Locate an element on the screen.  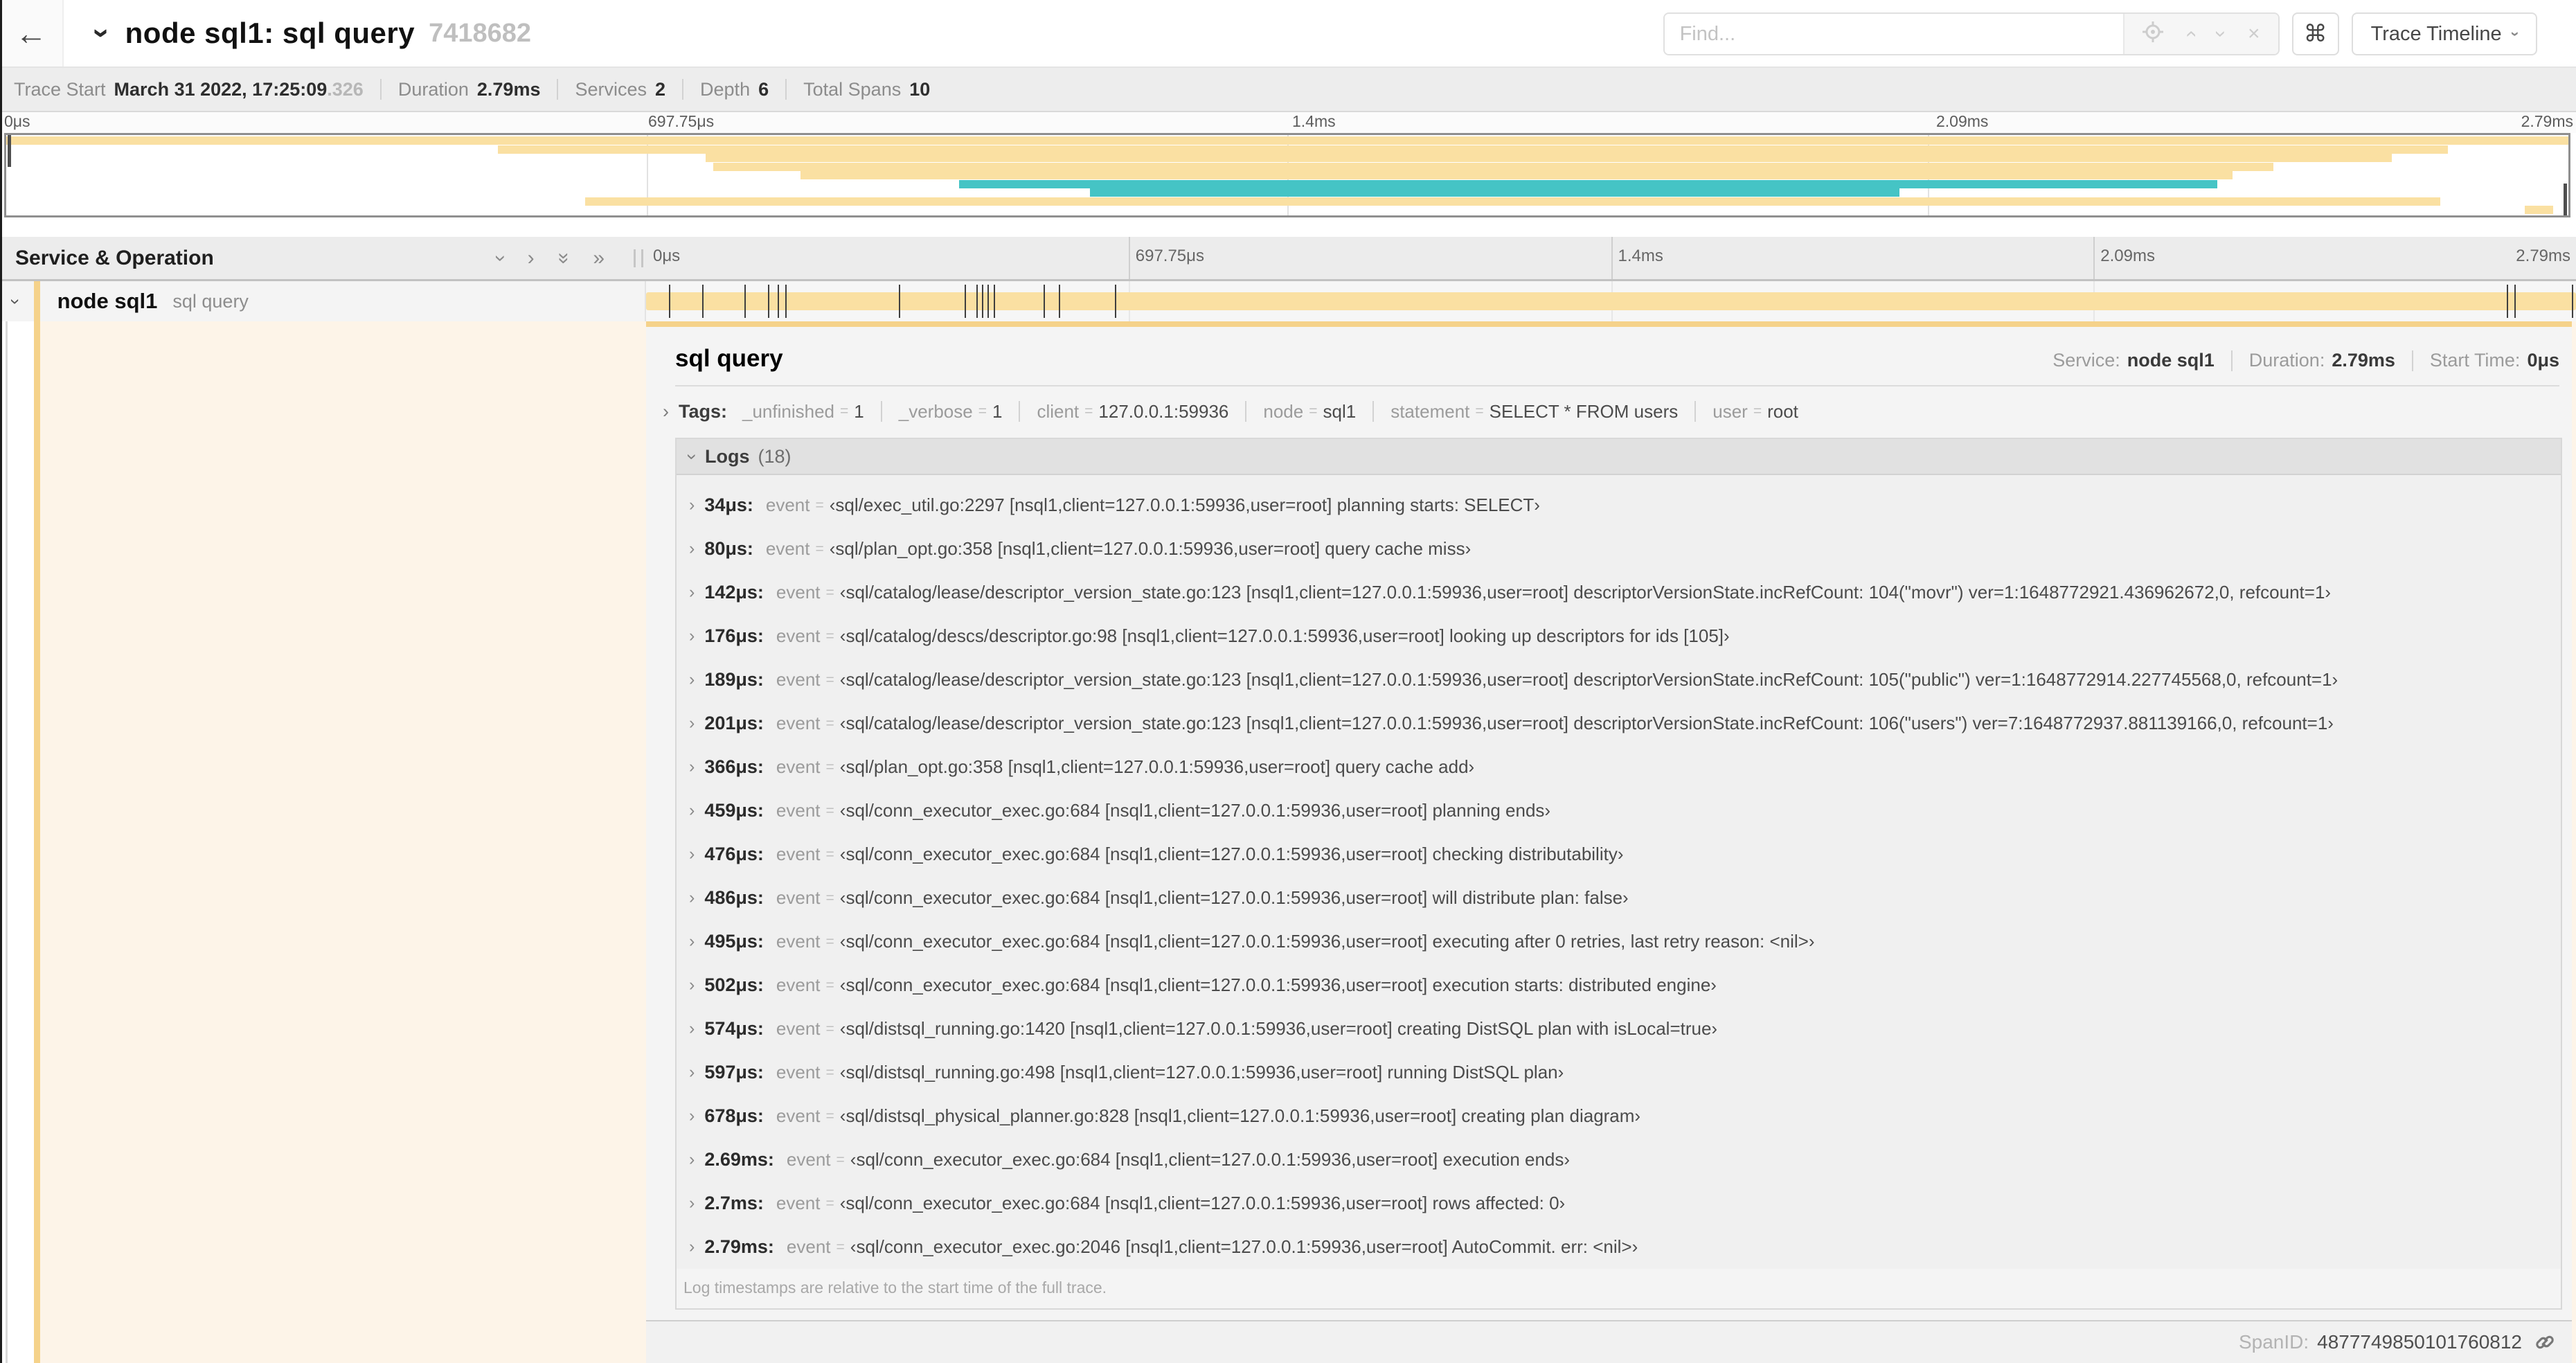
span-duration-bar is located at coordinates (1611, 301).